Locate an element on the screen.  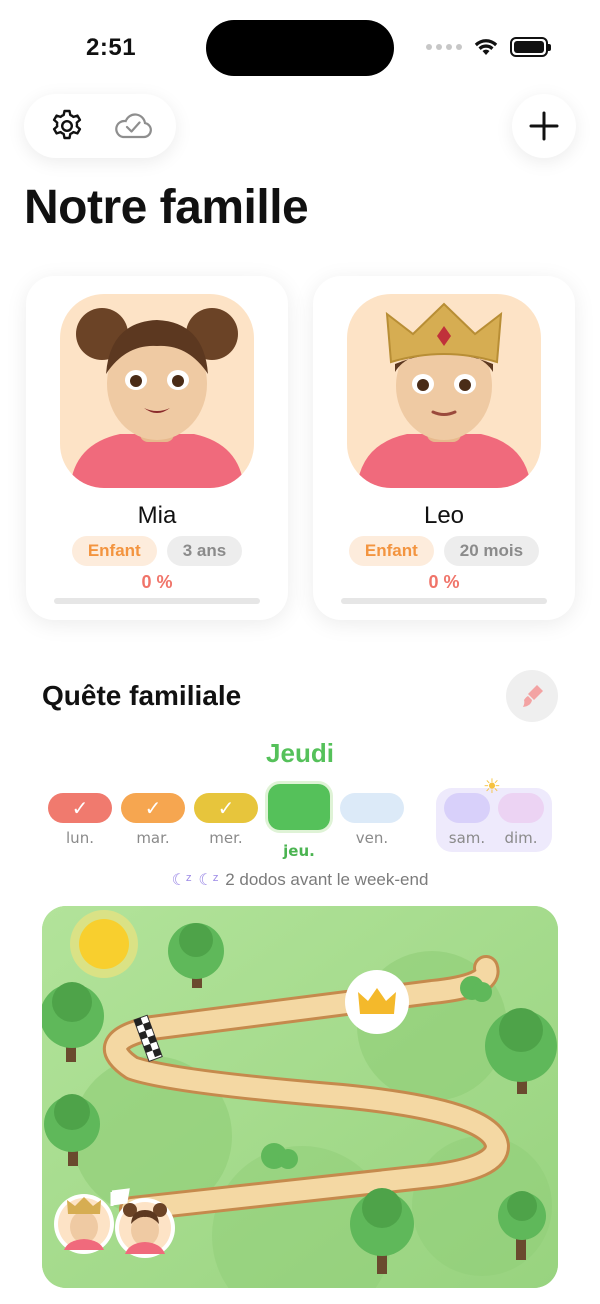
sync-button is located at coordinates (133, 126).